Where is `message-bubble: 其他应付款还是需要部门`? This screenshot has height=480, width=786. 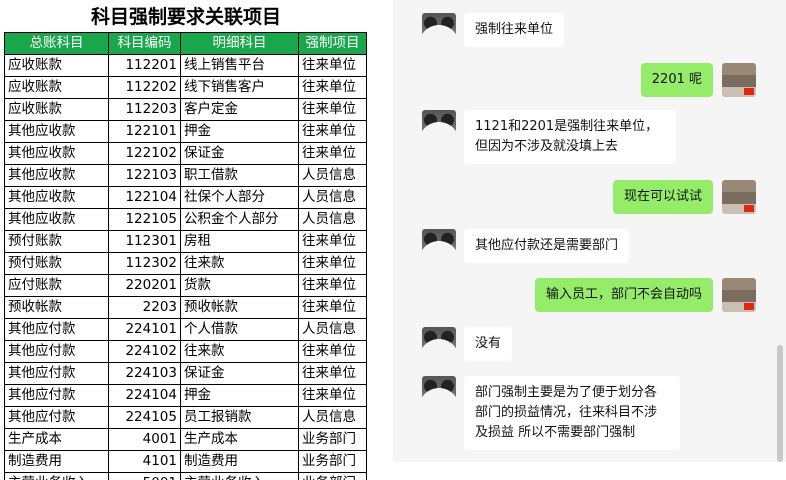
message-bubble: 其他应付款还是需要部门 is located at coordinates (547, 246).